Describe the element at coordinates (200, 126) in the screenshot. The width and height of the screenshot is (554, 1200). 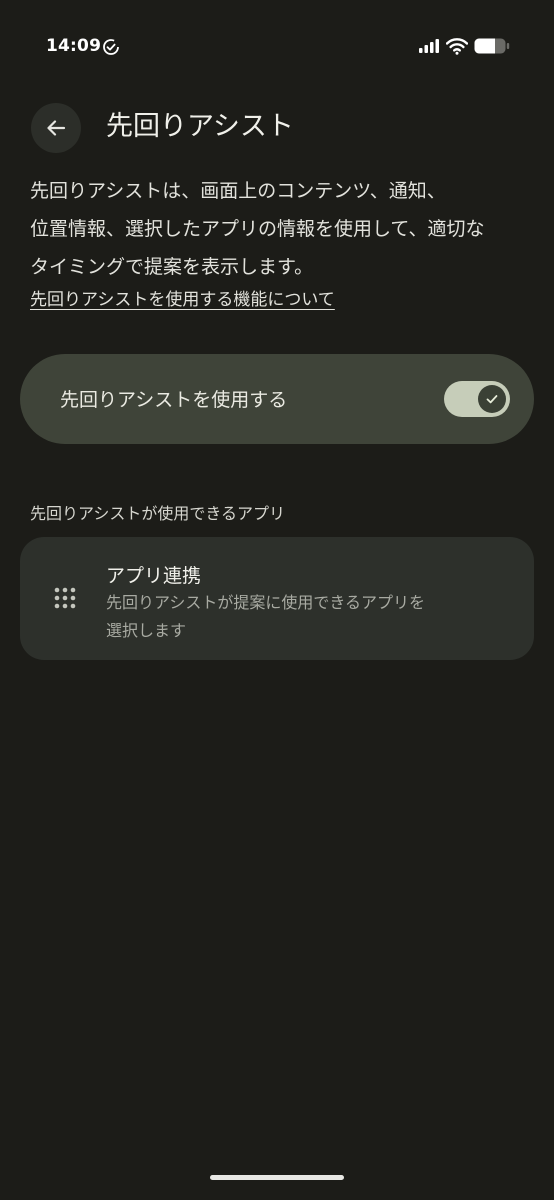
I see `page-title: 先回りアシスト` at that location.